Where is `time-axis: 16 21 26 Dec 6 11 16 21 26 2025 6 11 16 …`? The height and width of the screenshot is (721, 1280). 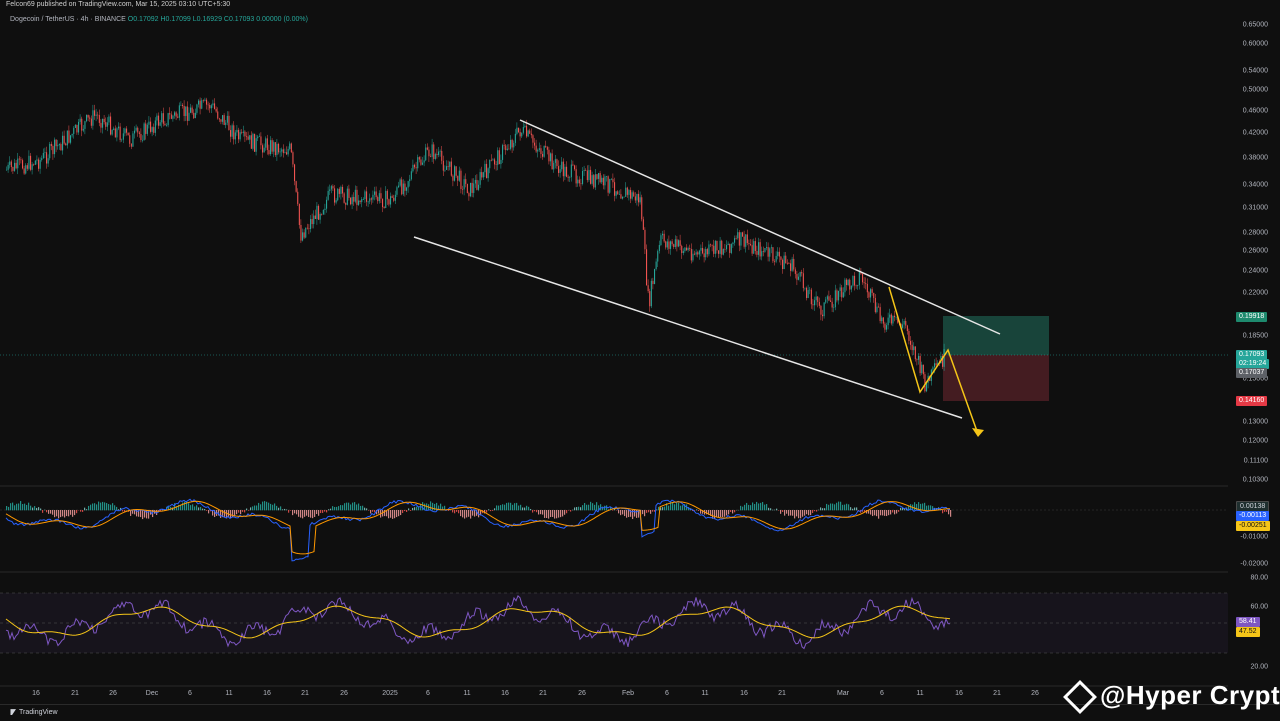 time-axis: 16 21 26 Dec 6 11 16 21 26 2025 6 11 16 … is located at coordinates (614, 694).